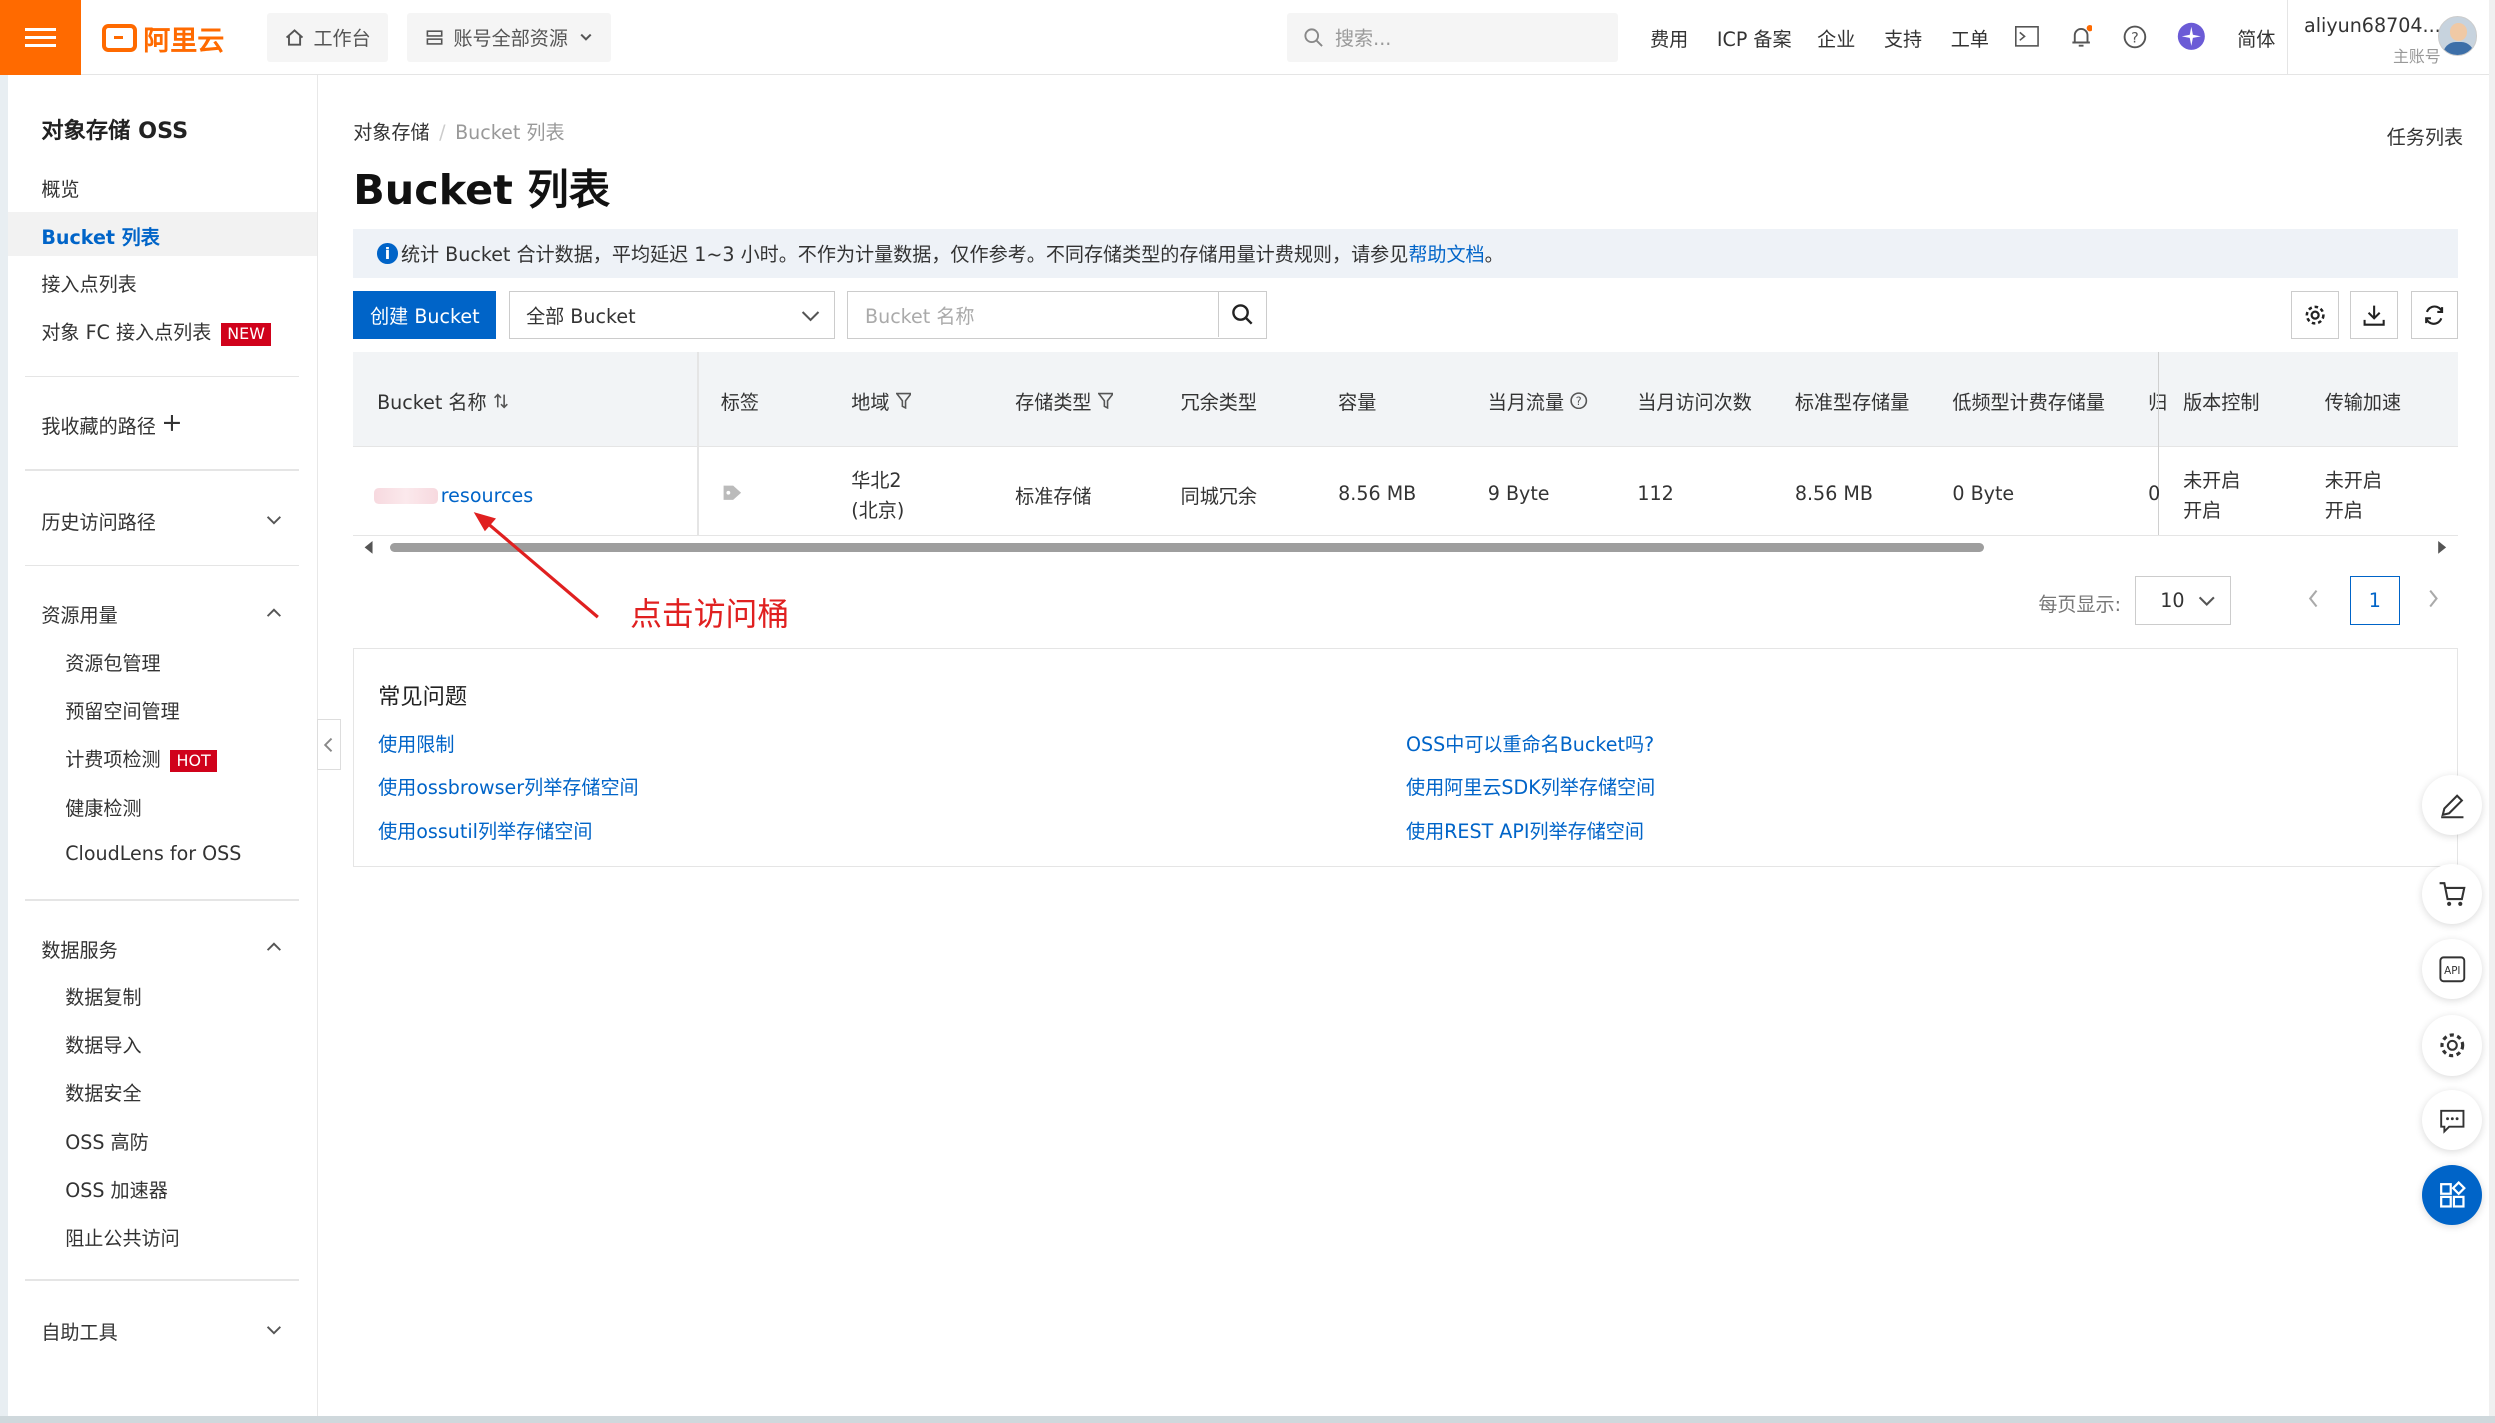 The width and height of the screenshot is (2495, 1423). I want to click on apps-float-button, so click(2452, 1195).